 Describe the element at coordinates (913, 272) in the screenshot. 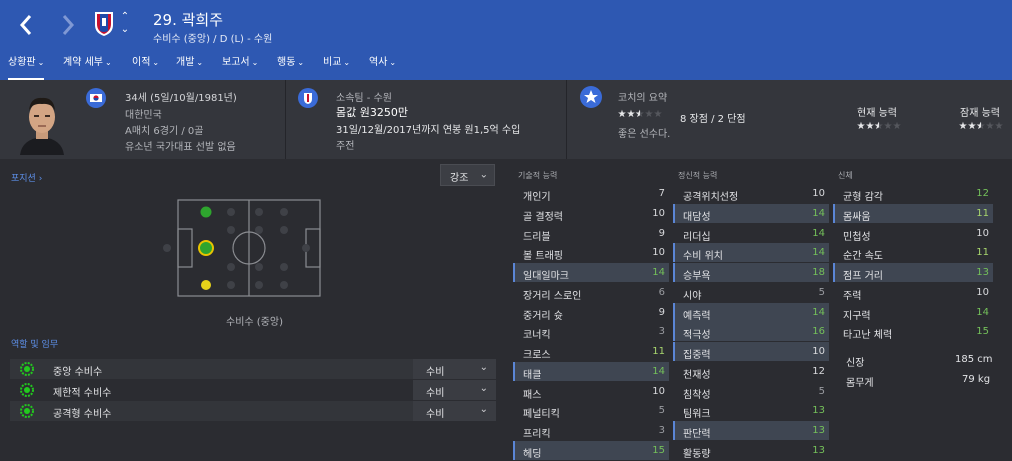

I see `attribute-row: 점프 거리 13` at that location.